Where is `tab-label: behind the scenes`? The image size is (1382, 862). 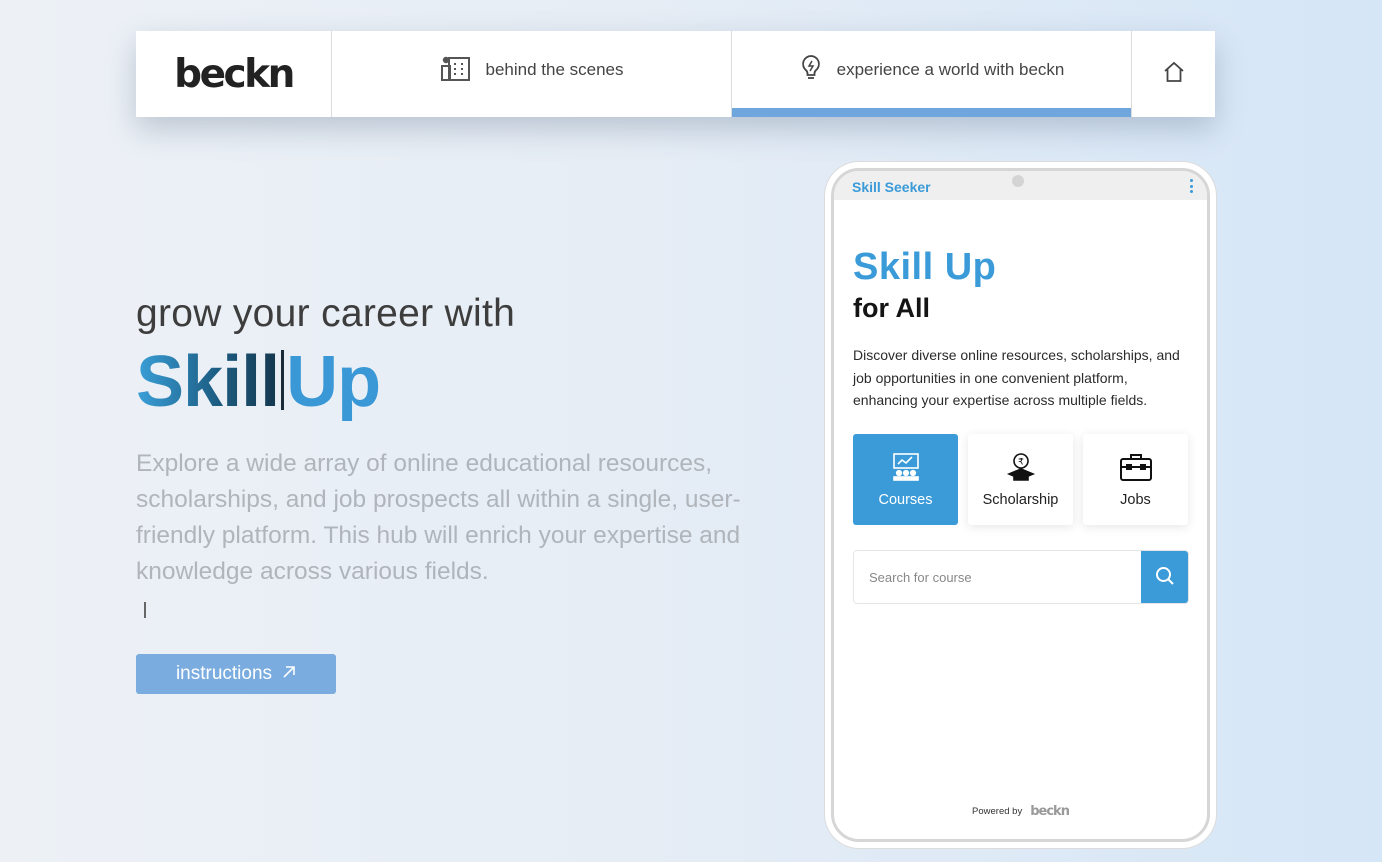
tab-label: behind the scenes is located at coordinates (554, 69).